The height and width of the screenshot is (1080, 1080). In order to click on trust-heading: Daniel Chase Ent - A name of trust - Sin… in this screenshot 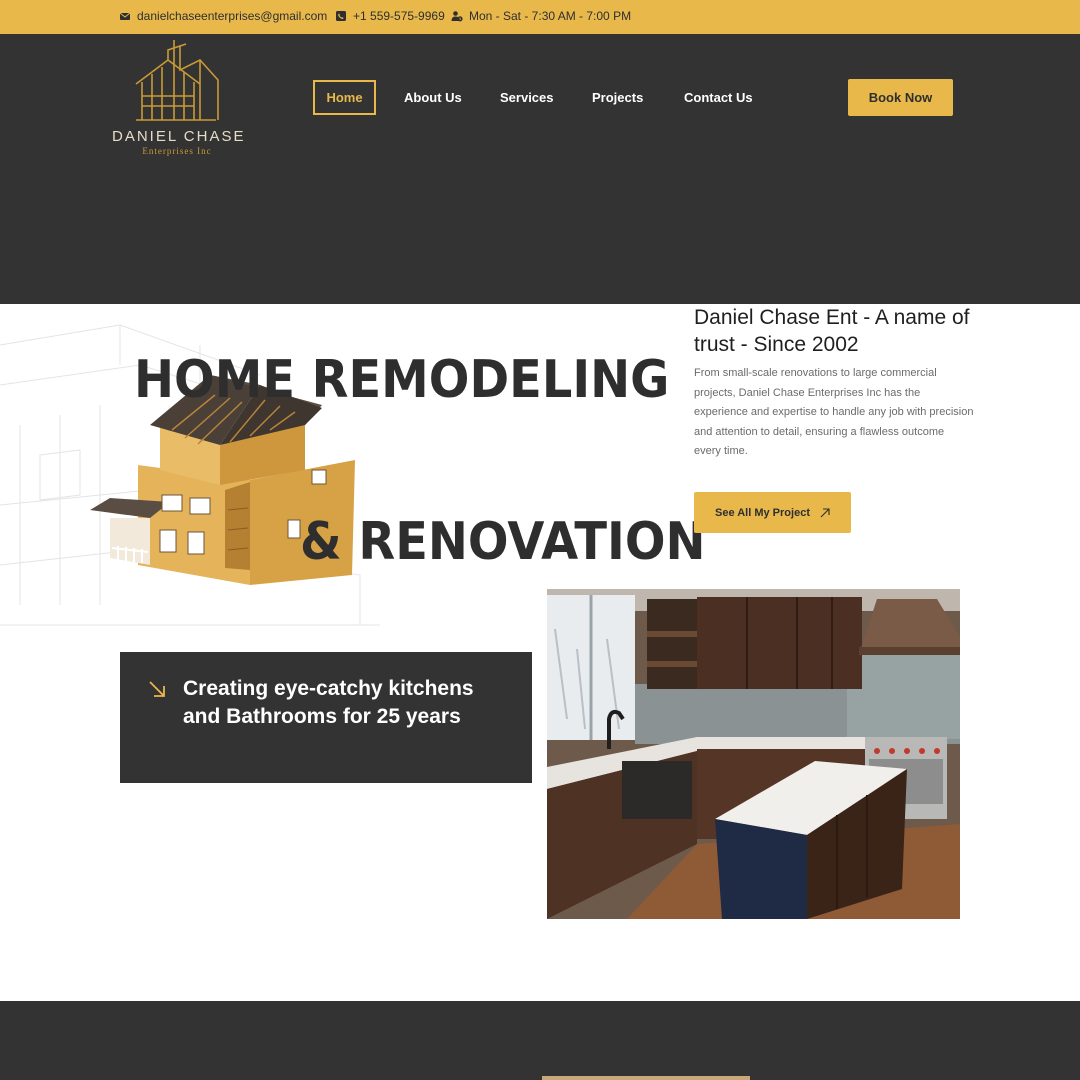, I will do `click(832, 331)`.